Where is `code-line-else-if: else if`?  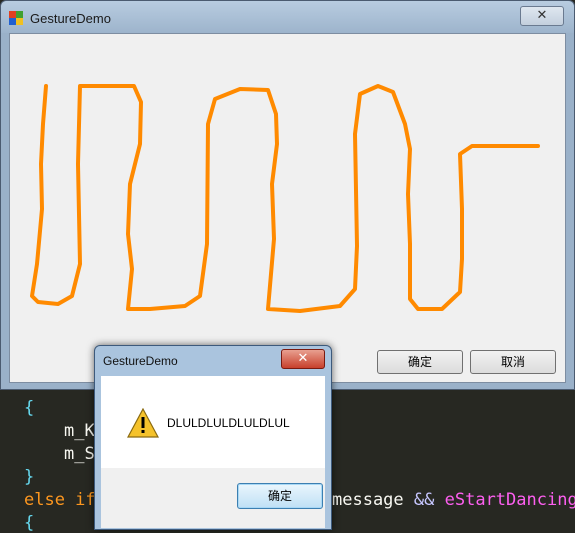
code-line-else-if: else if is located at coordinates (60, 500).